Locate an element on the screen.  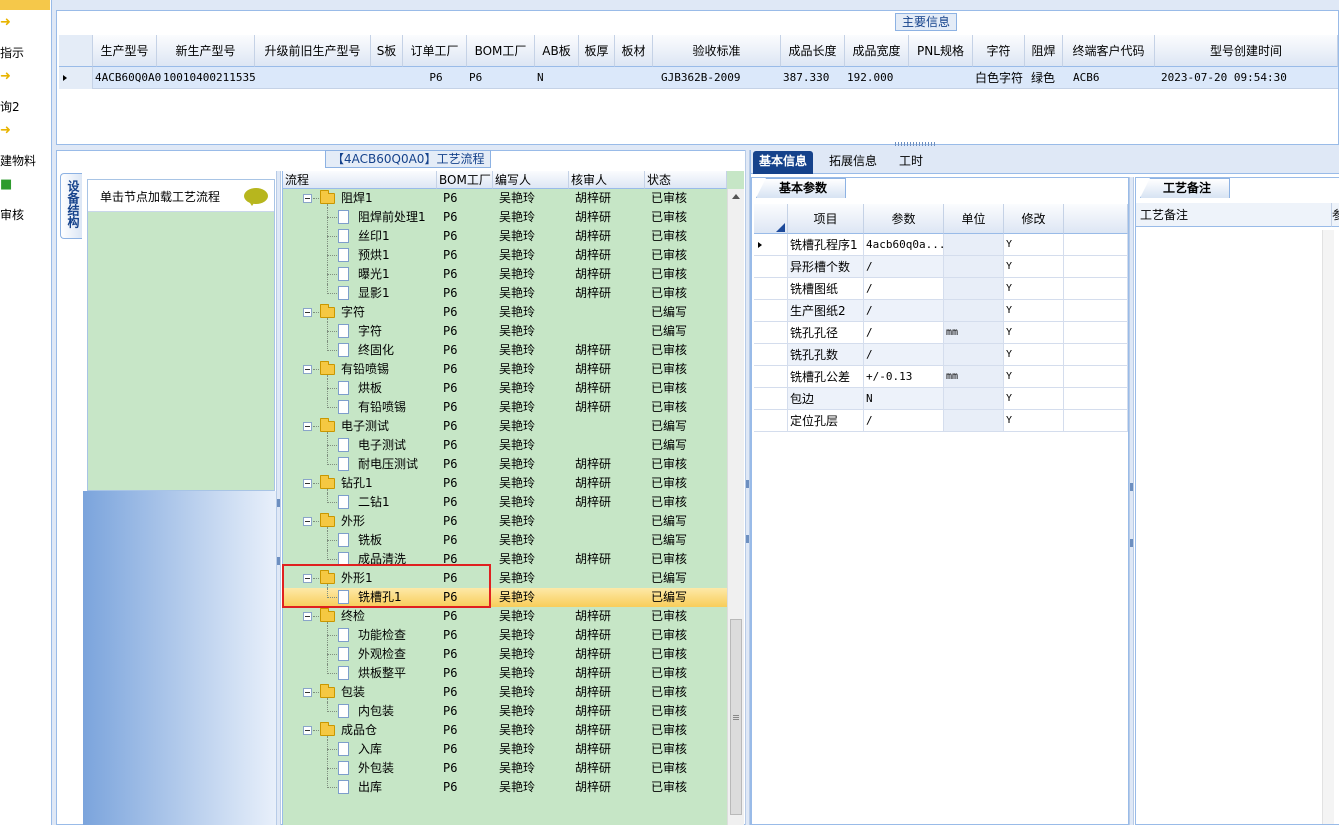
table-row: 异形槽个数 / Y is located at coordinates (941, 267).